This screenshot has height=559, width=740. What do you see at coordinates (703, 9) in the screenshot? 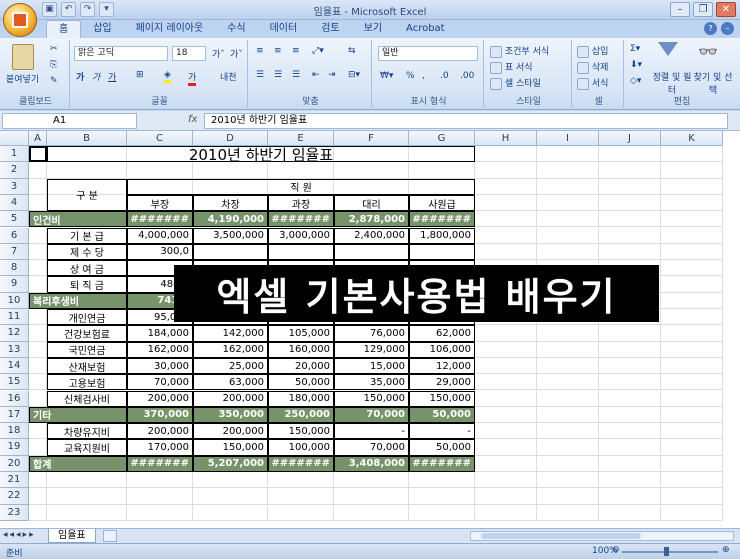
I see `restore-button: ❐` at bounding box center [703, 9].